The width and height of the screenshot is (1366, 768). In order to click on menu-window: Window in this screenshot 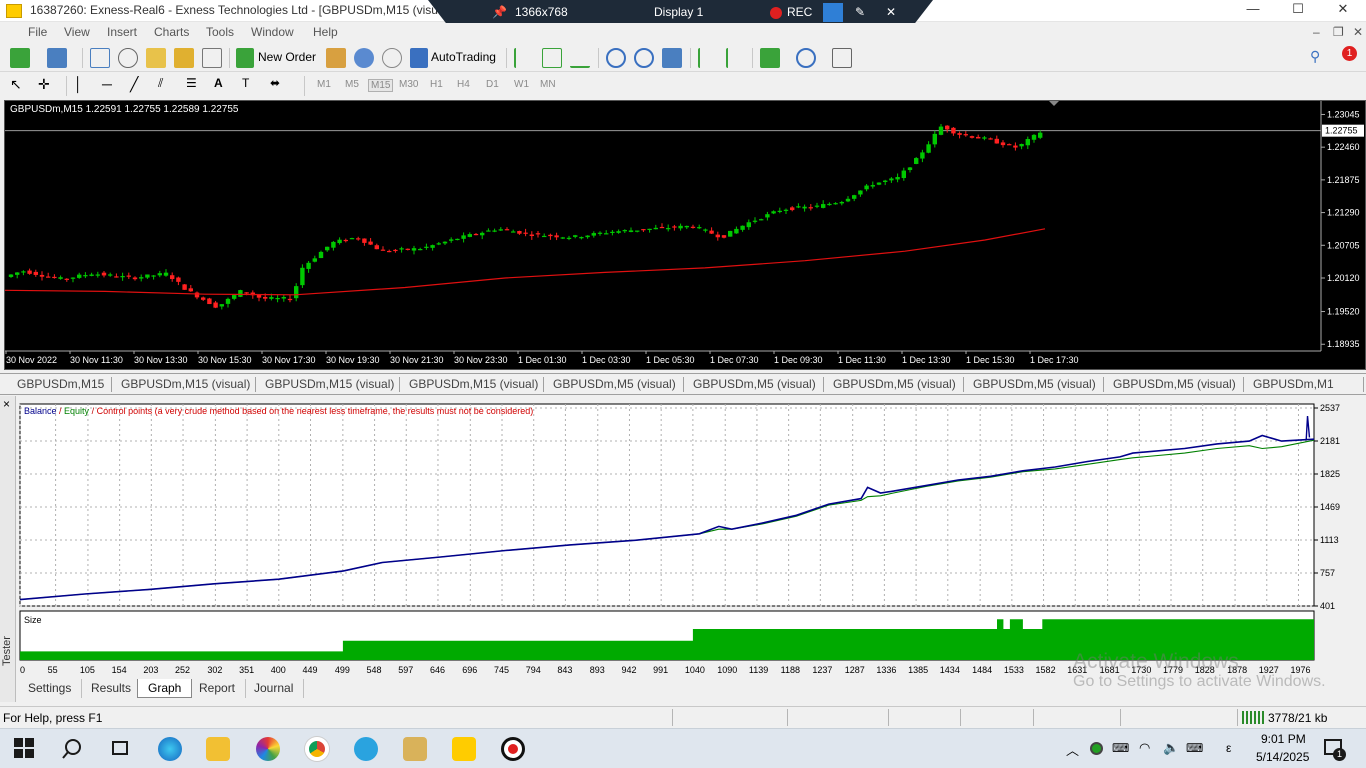, I will do `click(272, 32)`.